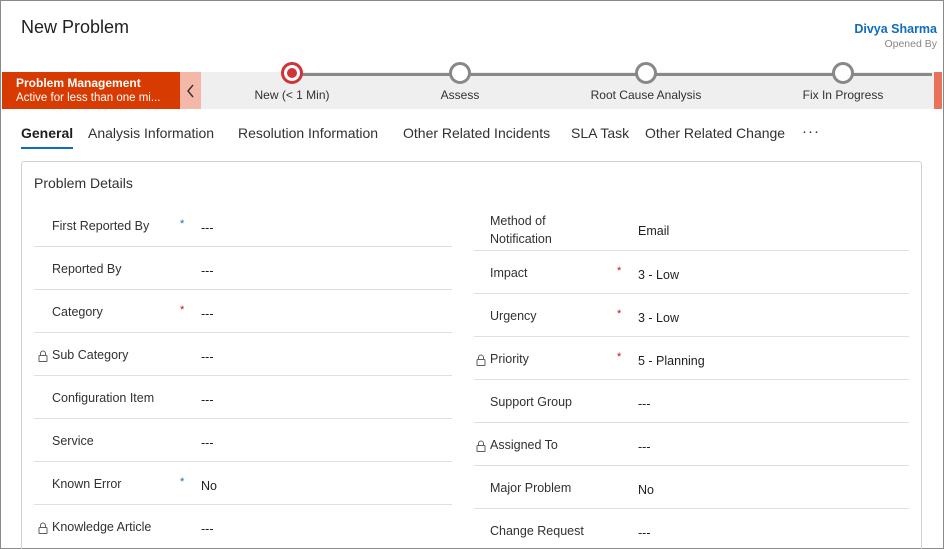  Describe the element at coordinates (531, 488) in the screenshot. I see `field-label: Major Problem` at that location.